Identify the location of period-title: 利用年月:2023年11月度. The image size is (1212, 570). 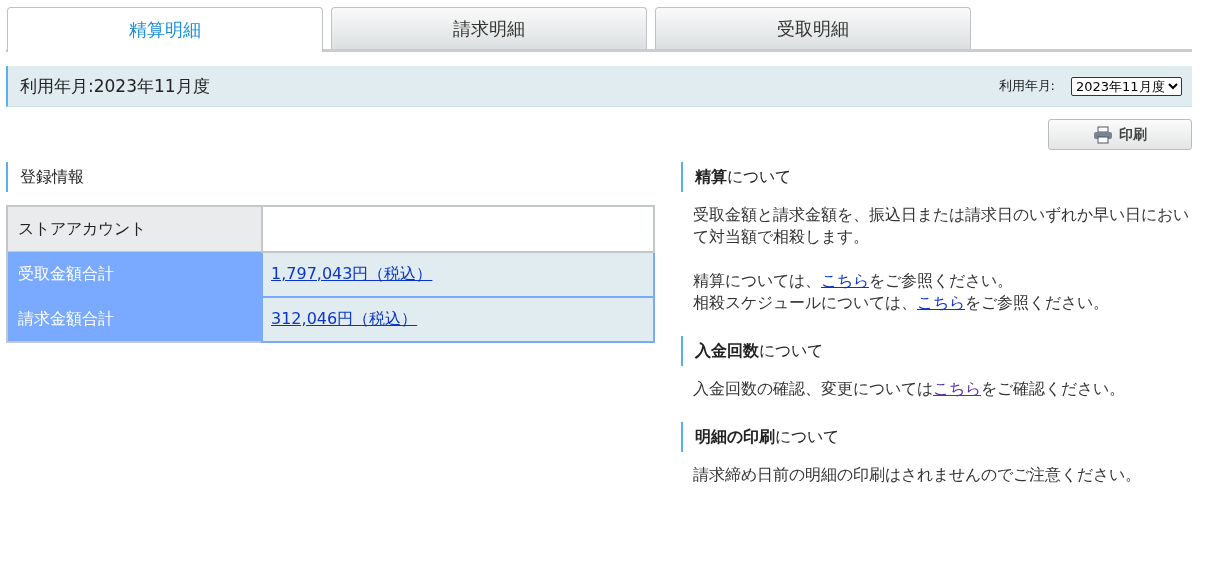
(115, 86).